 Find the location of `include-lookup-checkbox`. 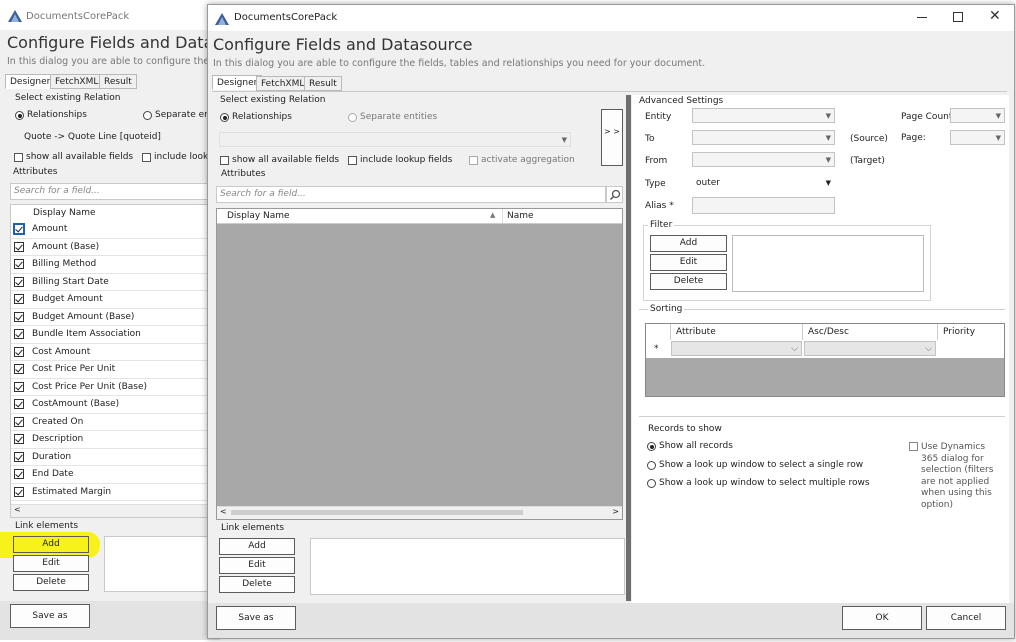

include-lookup-checkbox is located at coordinates (352, 160).